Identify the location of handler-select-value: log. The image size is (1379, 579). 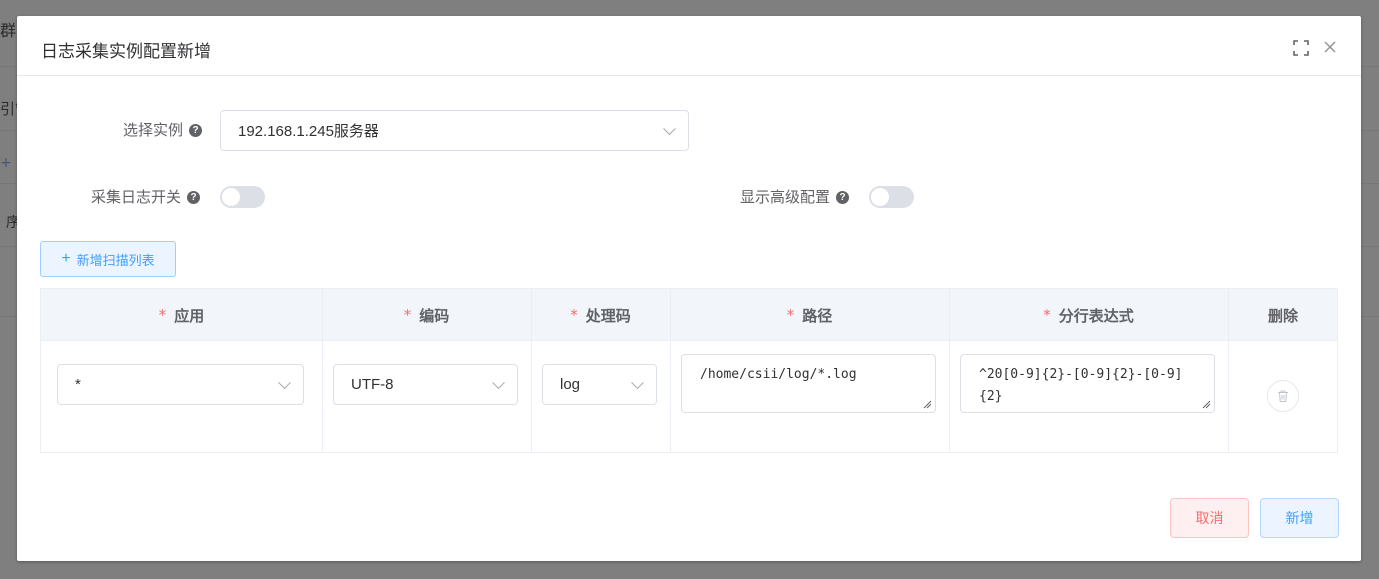
(570, 384).